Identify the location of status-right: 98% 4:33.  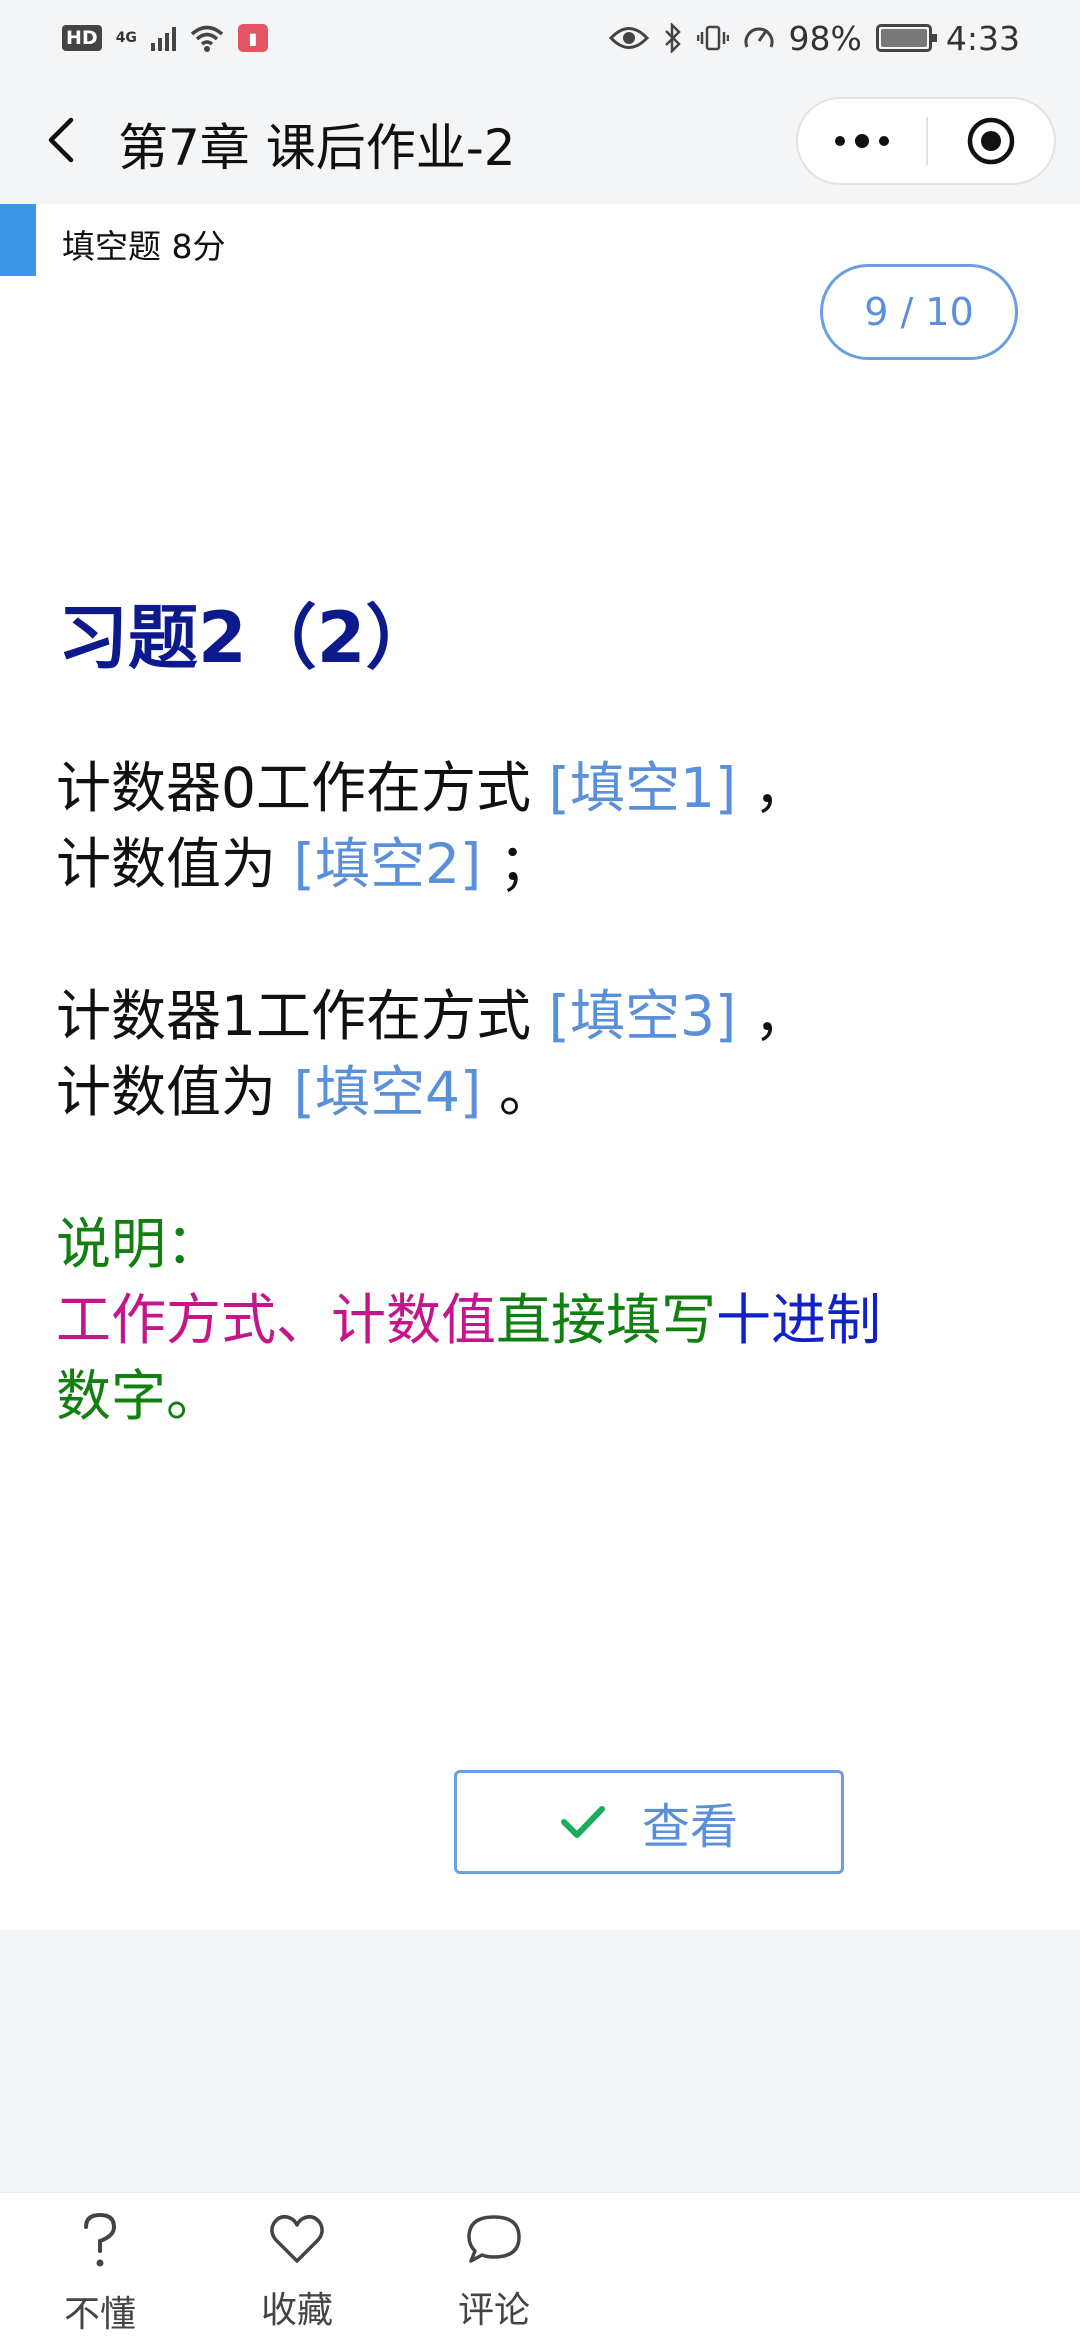
(814, 38).